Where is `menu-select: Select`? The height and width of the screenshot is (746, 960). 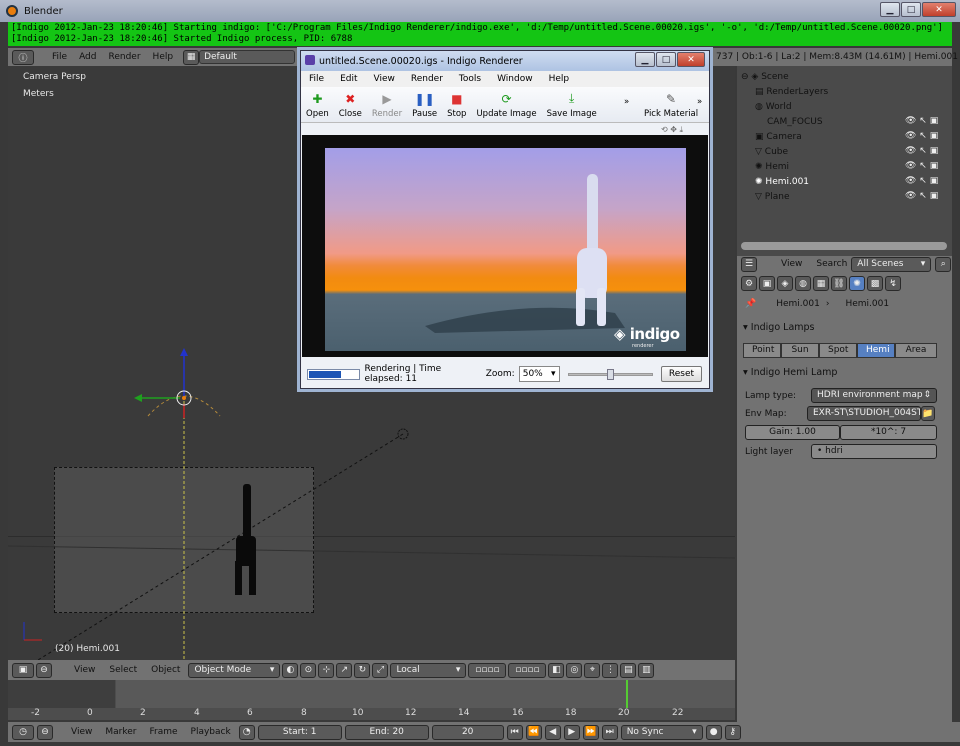 menu-select: Select is located at coordinates (123, 670).